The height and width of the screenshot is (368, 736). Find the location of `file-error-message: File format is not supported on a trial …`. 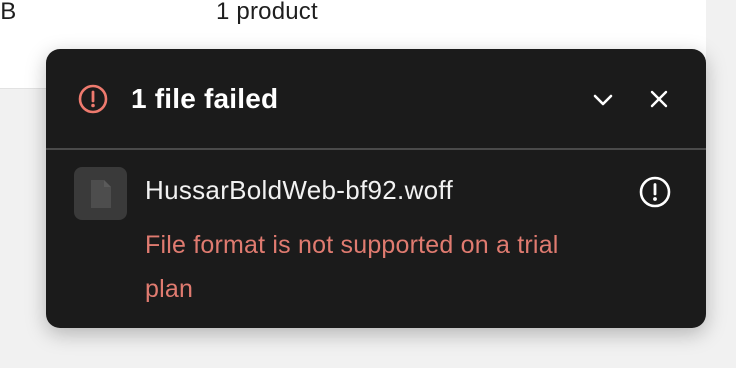

file-error-message: File format is not supported on a trial … is located at coordinates (352, 267).